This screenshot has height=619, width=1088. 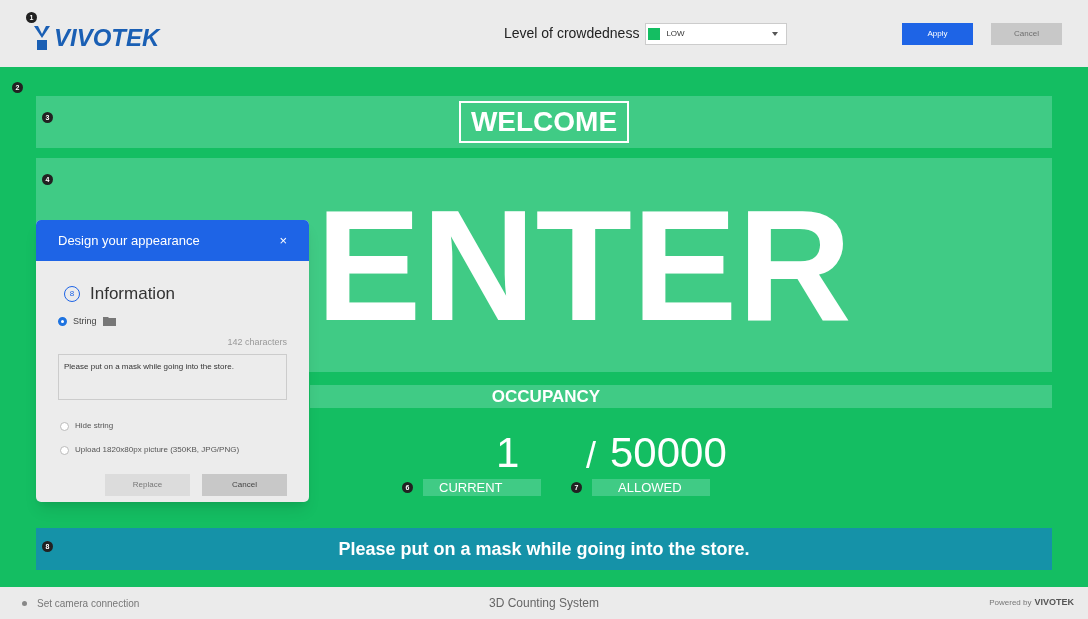 What do you see at coordinates (283, 240) in the screenshot?
I see `close-button: ×` at bounding box center [283, 240].